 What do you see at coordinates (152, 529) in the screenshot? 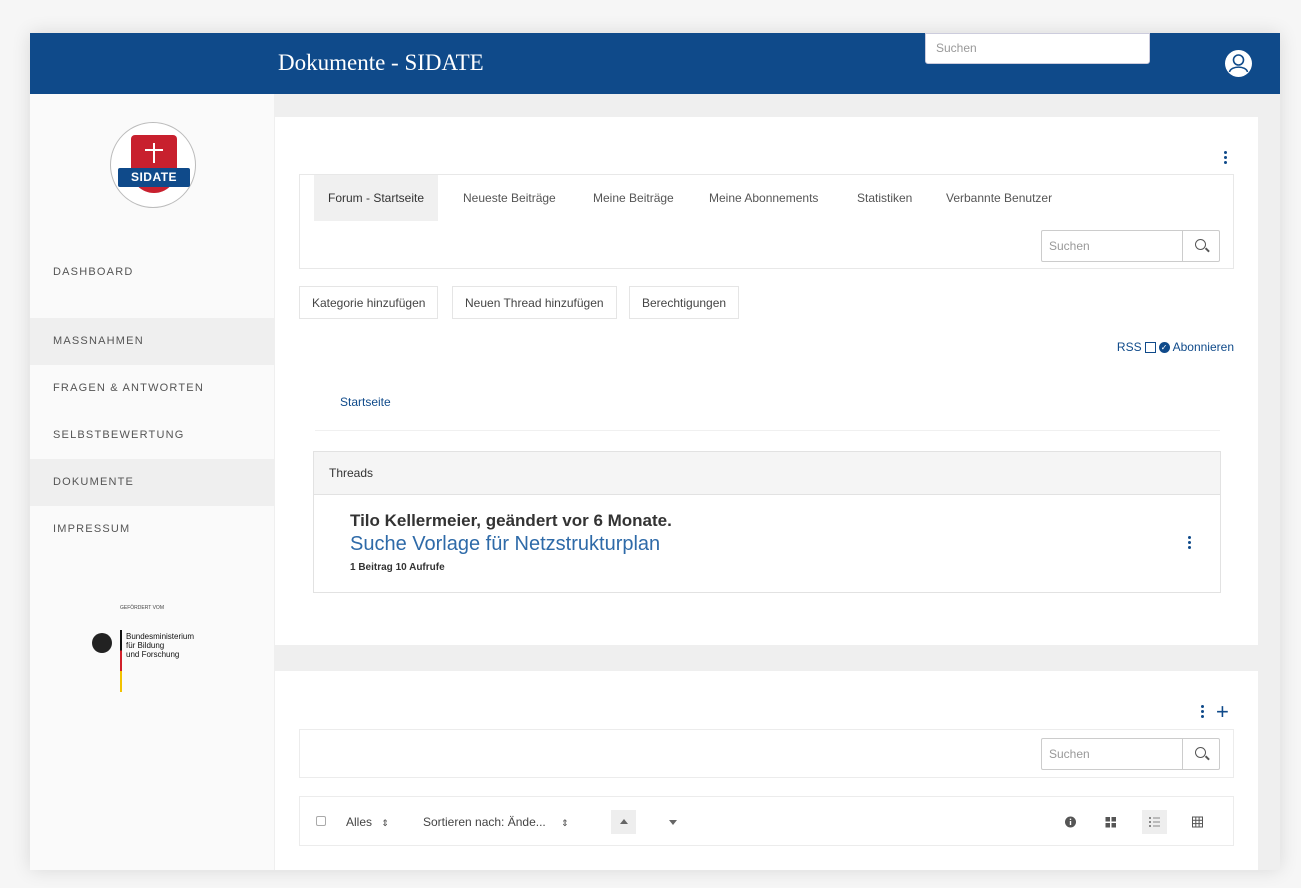
I see `sidebar-item-impressum: IMPRESSUM` at bounding box center [152, 529].